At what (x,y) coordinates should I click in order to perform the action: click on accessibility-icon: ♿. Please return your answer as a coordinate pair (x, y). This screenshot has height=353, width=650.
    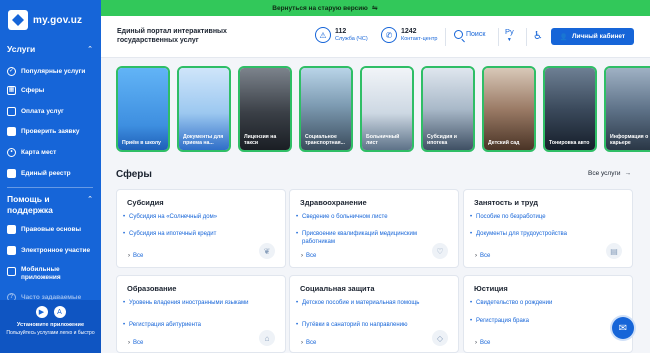
    Looking at the image, I should click on (539, 36).